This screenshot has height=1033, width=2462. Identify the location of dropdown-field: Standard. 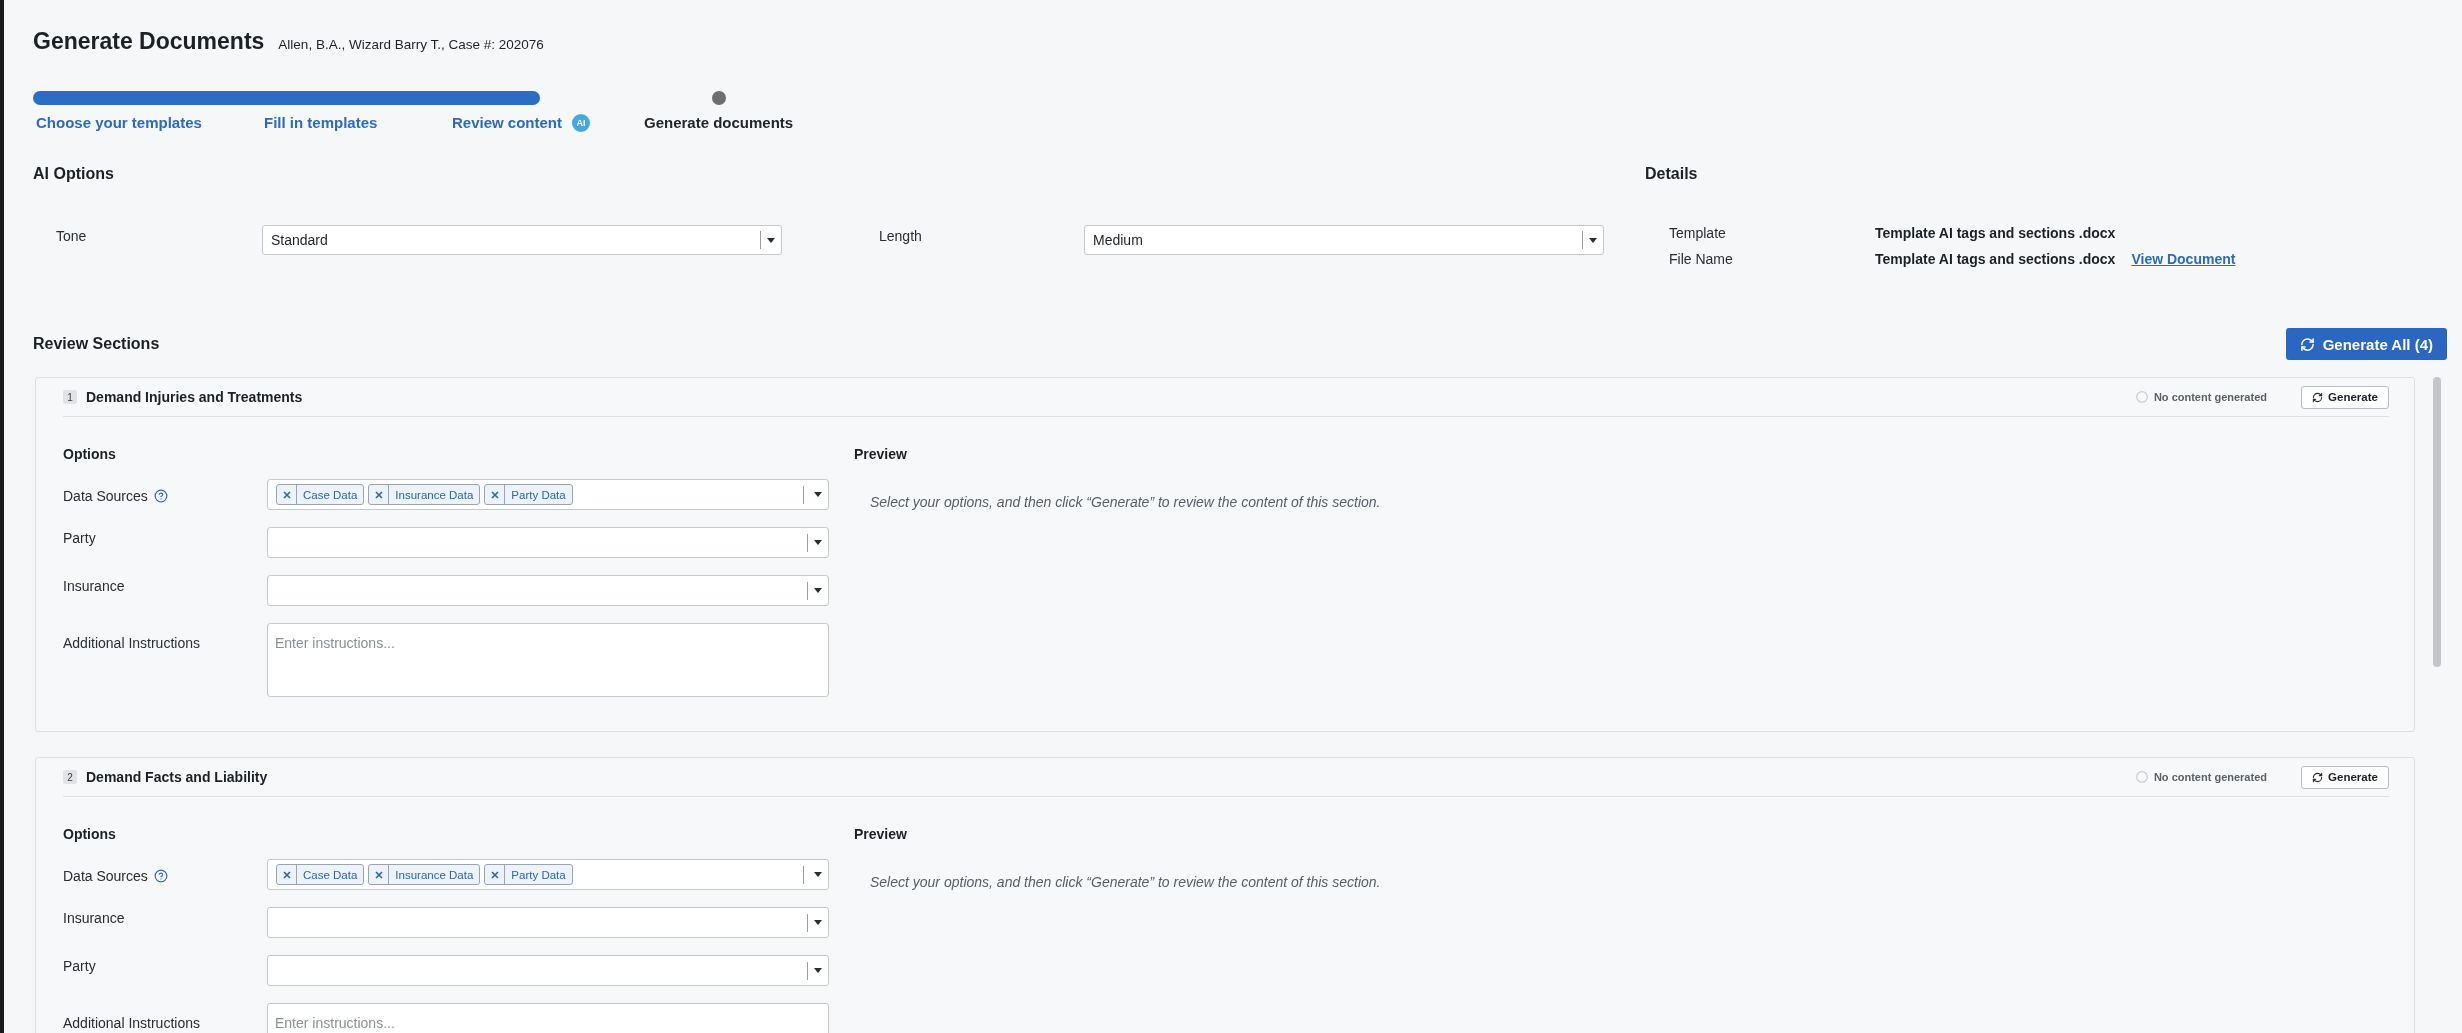
(522, 240).